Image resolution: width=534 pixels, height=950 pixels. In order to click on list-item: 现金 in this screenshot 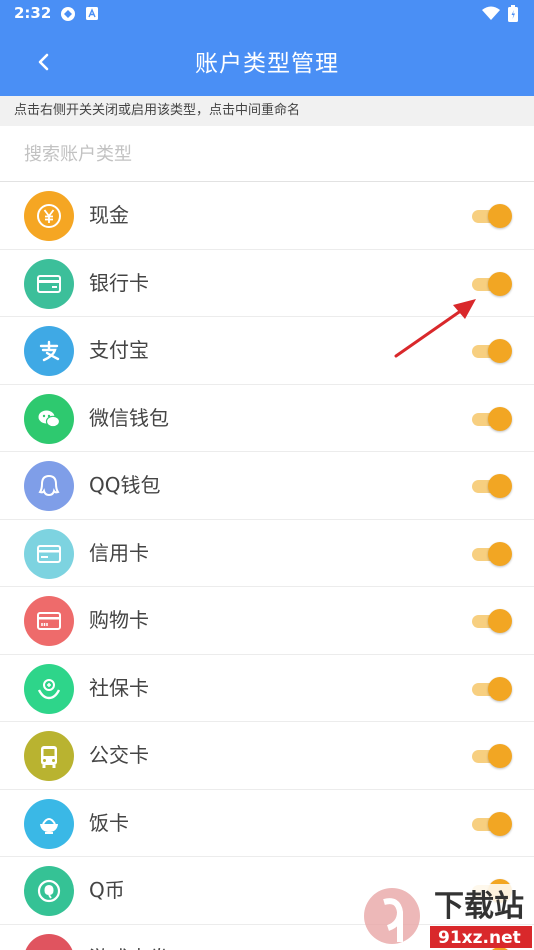, I will do `click(267, 216)`.